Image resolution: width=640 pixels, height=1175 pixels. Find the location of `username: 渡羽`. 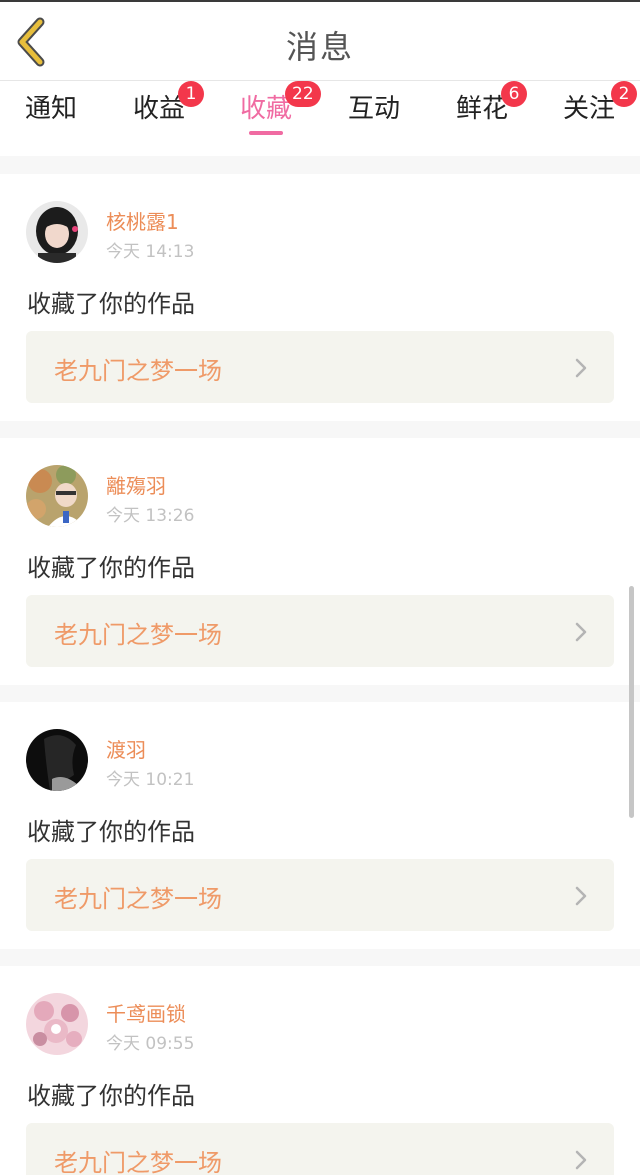

username: 渡羽 is located at coordinates (126, 748).